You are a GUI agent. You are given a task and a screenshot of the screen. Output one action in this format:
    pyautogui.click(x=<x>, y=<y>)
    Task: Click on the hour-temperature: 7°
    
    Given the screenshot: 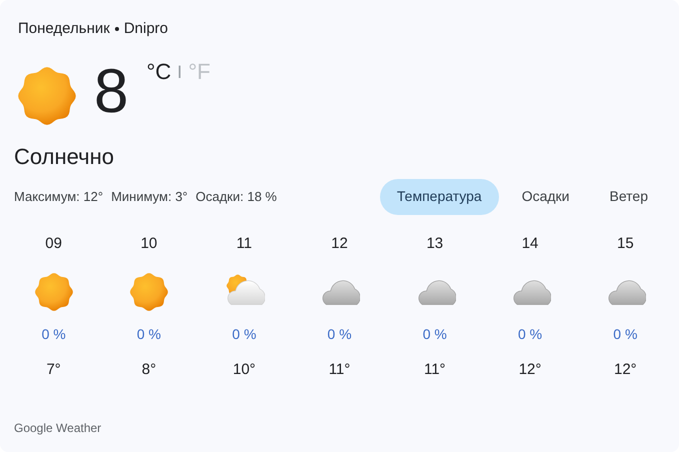 What is the action you would take?
    pyautogui.click(x=53, y=370)
    